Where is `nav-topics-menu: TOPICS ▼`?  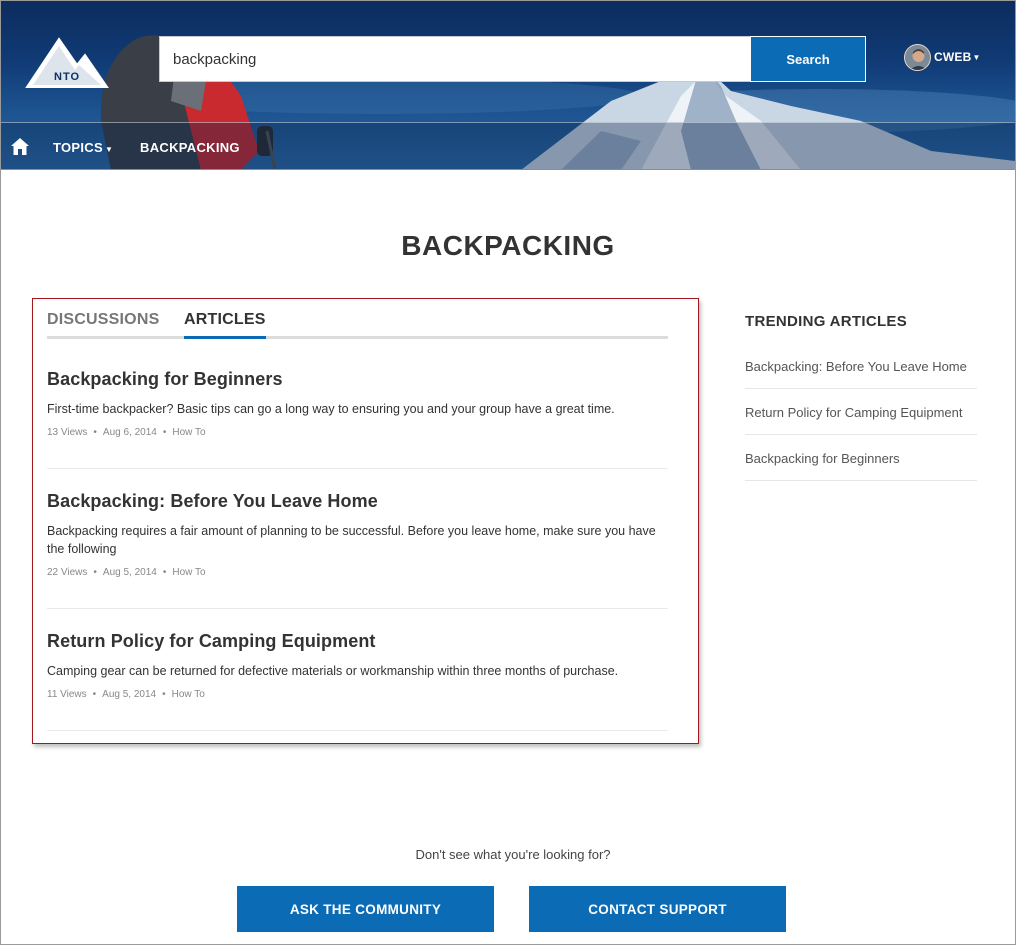
nav-topics-menu: TOPICS ▼ is located at coordinates (83, 147).